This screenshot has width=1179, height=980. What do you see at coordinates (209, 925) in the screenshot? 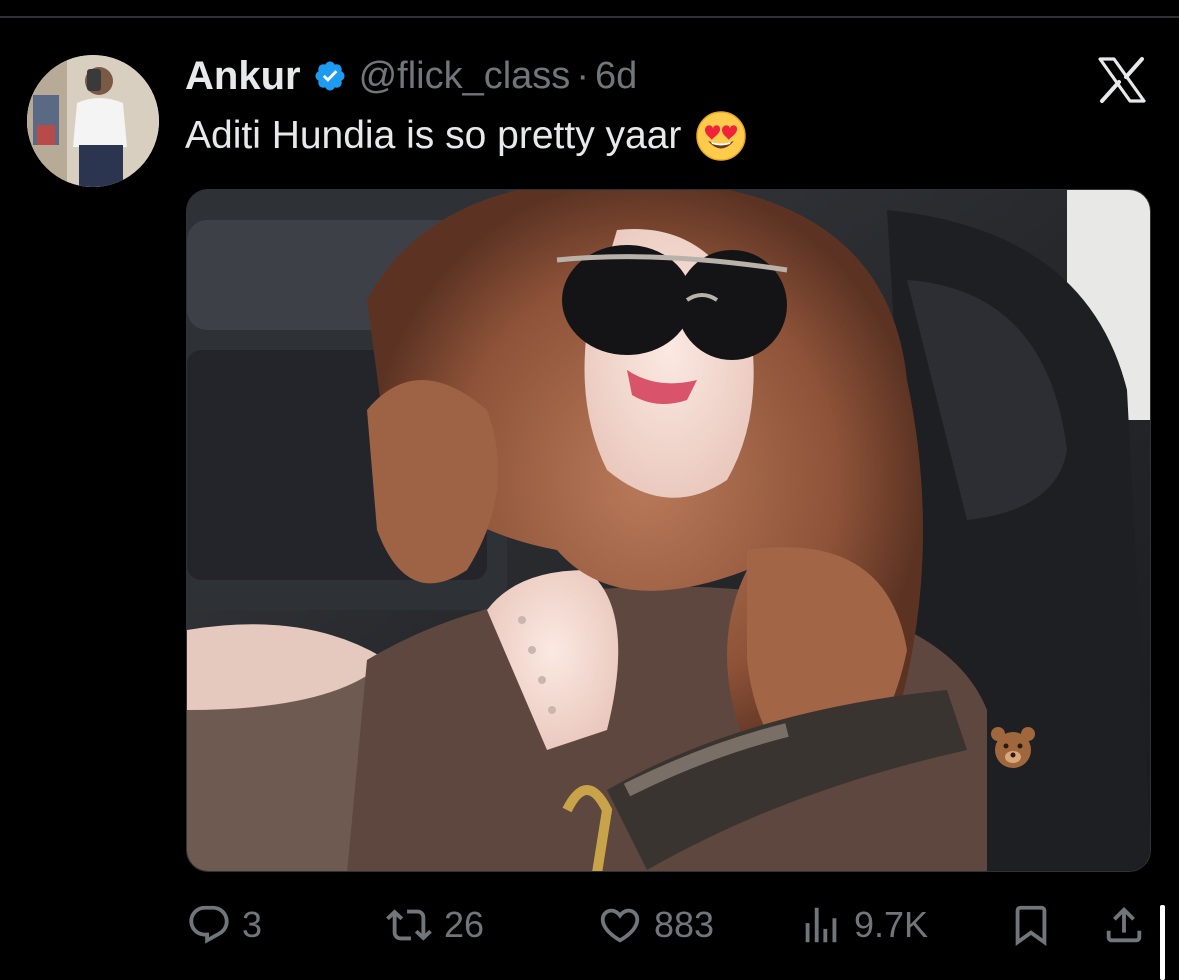
I see `reply-icon` at bounding box center [209, 925].